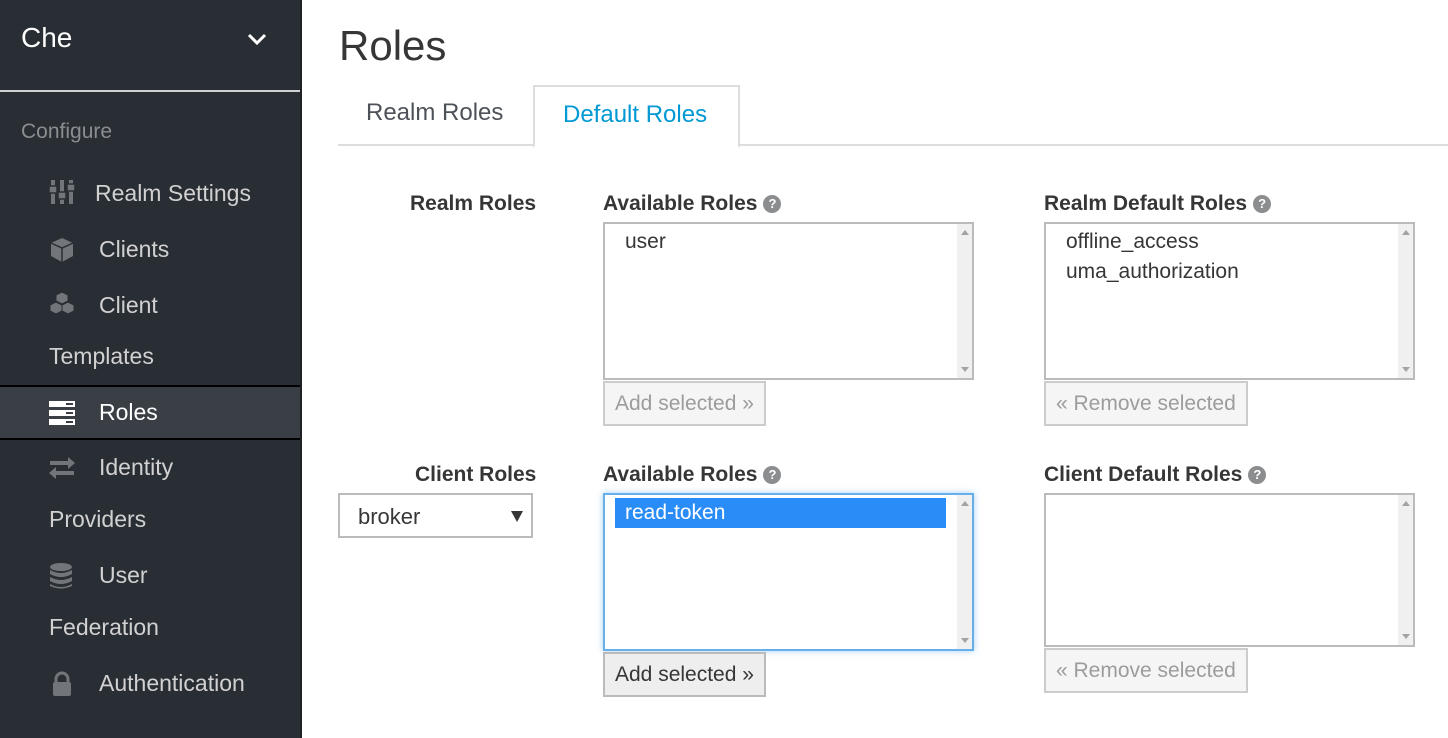  Describe the element at coordinates (684, 403) in the screenshot. I see `realm-add-selected-button: Add selected »` at that location.